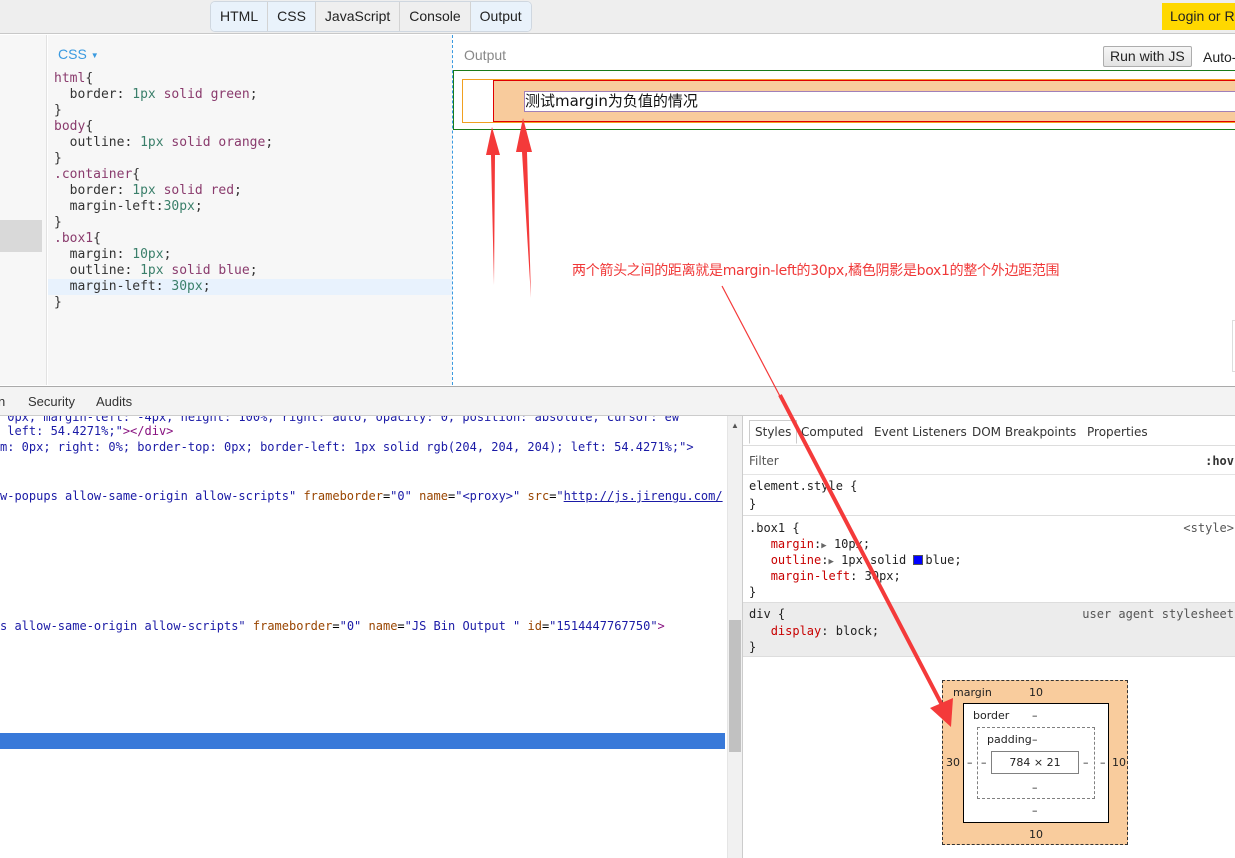  I want to click on filter-input: Filter, so click(764, 461).